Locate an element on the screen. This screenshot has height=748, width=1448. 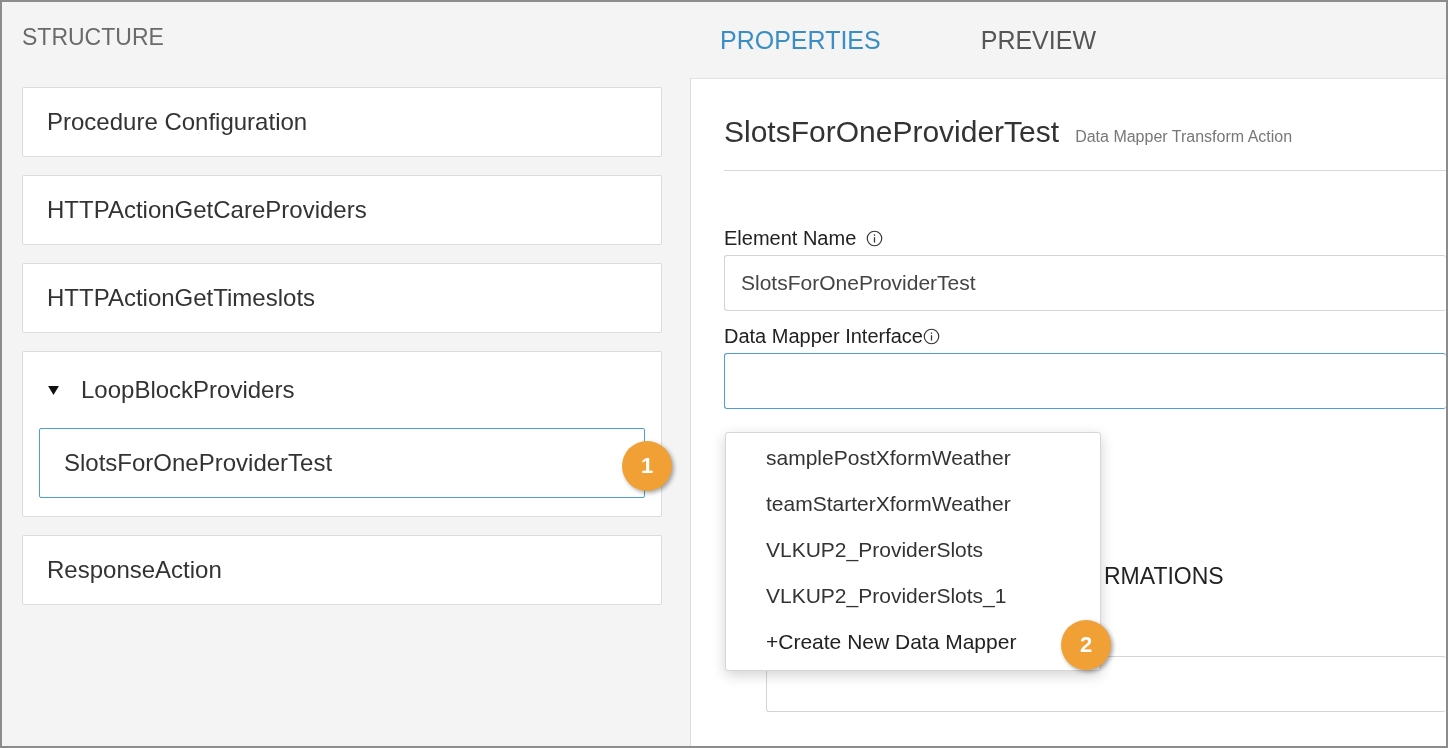
element-type: Data Mapper Transform Action is located at coordinates (1184, 137).